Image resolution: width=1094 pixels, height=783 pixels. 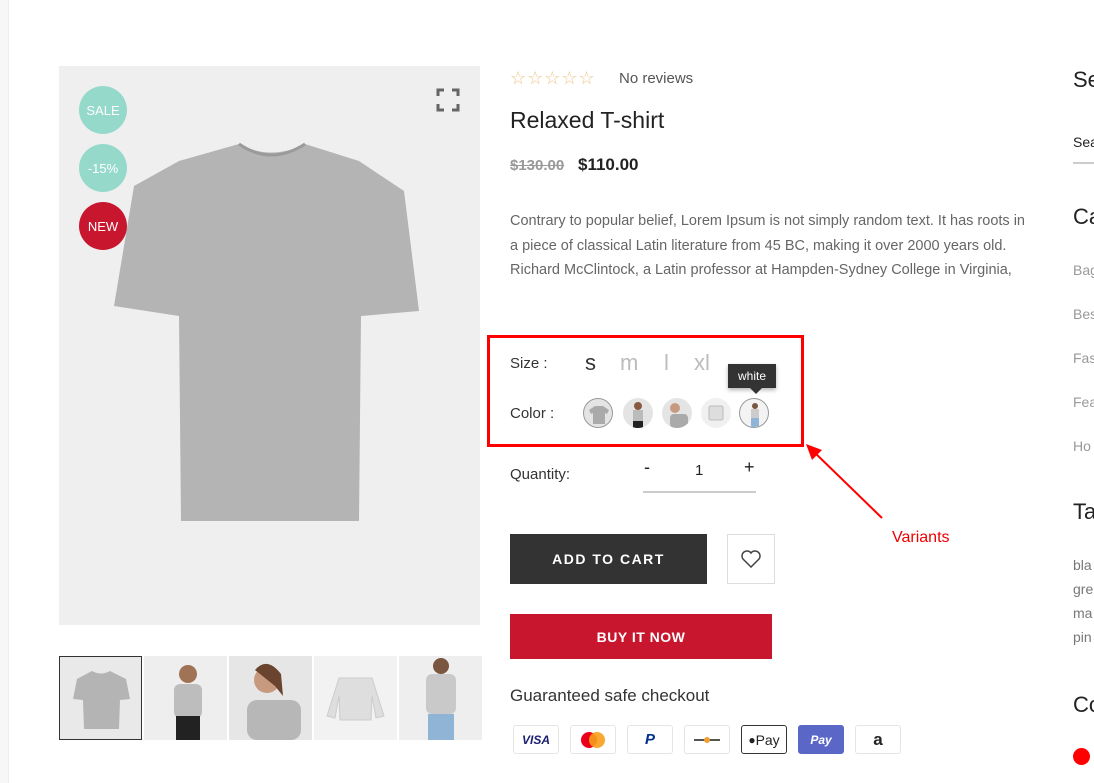 I want to click on page-edge, so click(x=4, y=391).